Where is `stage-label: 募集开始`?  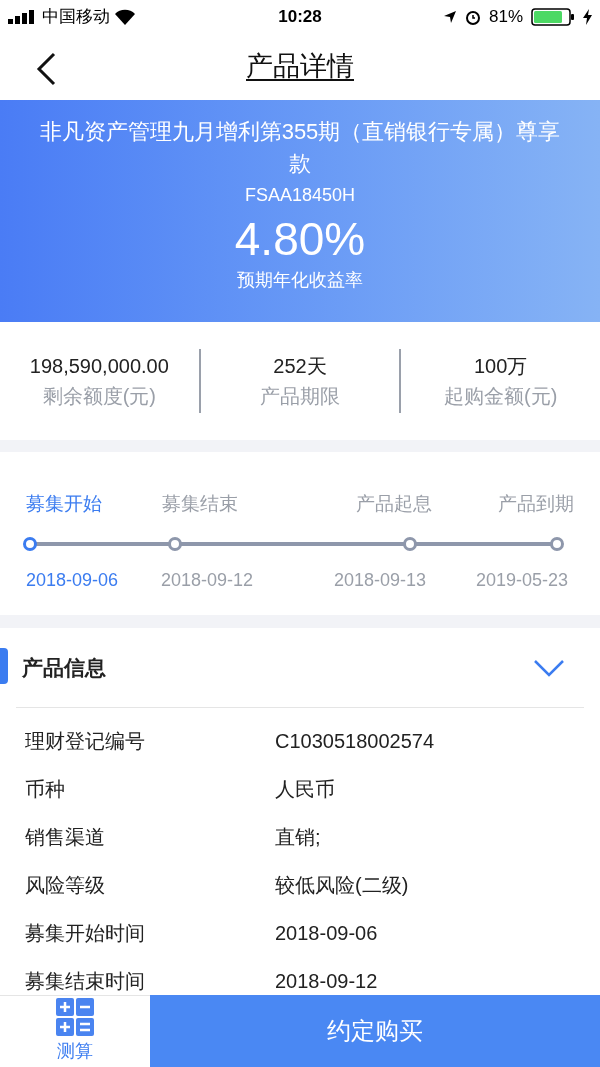
stage-label: 募集开始 is located at coordinates (64, 504).